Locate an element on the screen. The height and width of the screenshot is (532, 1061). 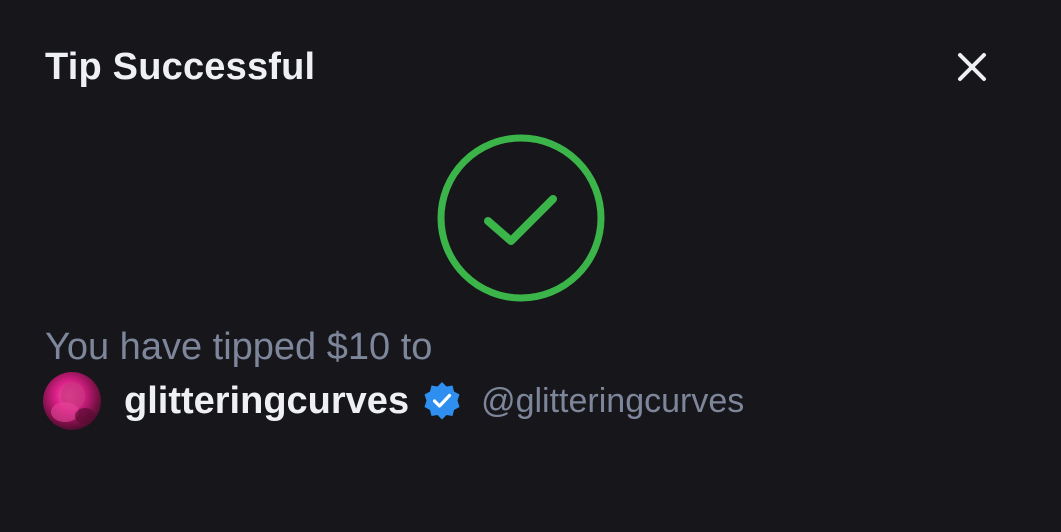
verified-badge-icon is located at coordinates (442, 401).